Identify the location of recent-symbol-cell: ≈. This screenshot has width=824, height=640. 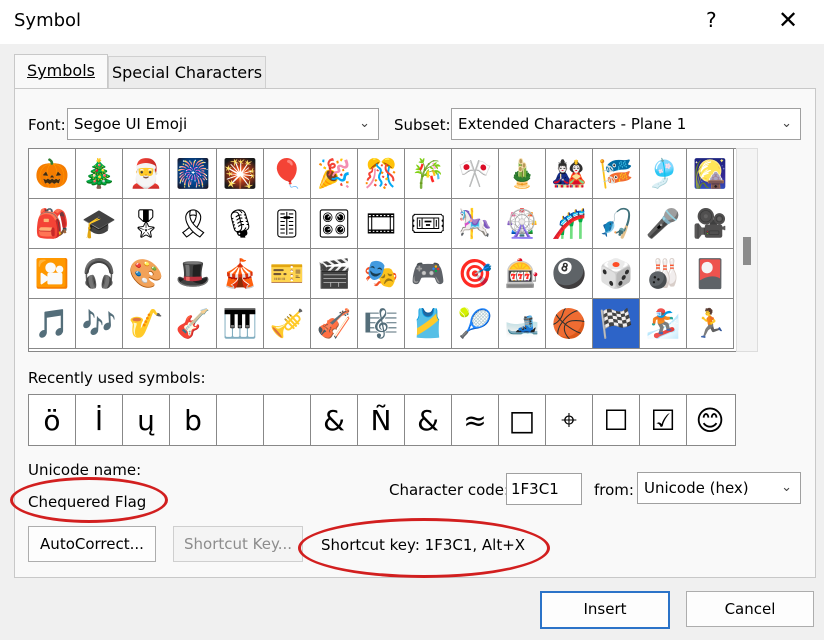
(475, 420).